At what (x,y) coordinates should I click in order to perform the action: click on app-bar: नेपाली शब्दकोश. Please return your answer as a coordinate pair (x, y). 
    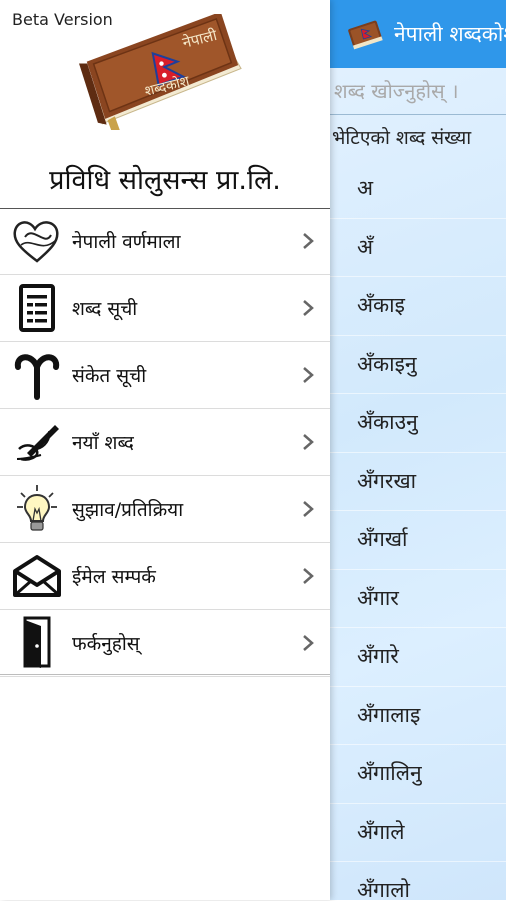
    Looking at the image, I should click on (418, 34).